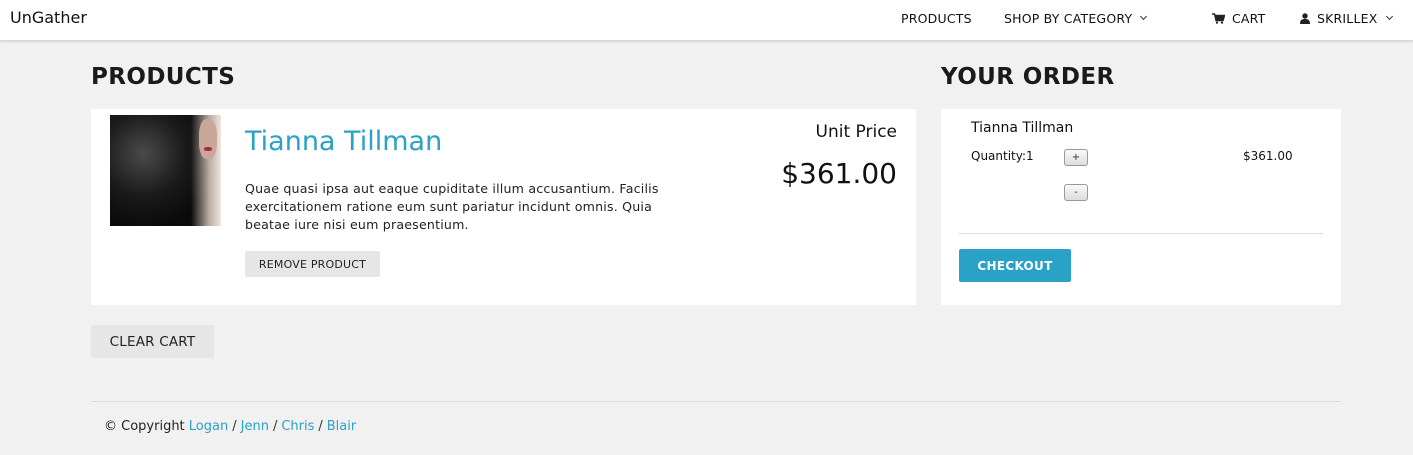  What do you see at coordinates (343, 141) in the screenshot?
I see `product-name-link: Tianna Tillman` at bounding box center [343, 141].